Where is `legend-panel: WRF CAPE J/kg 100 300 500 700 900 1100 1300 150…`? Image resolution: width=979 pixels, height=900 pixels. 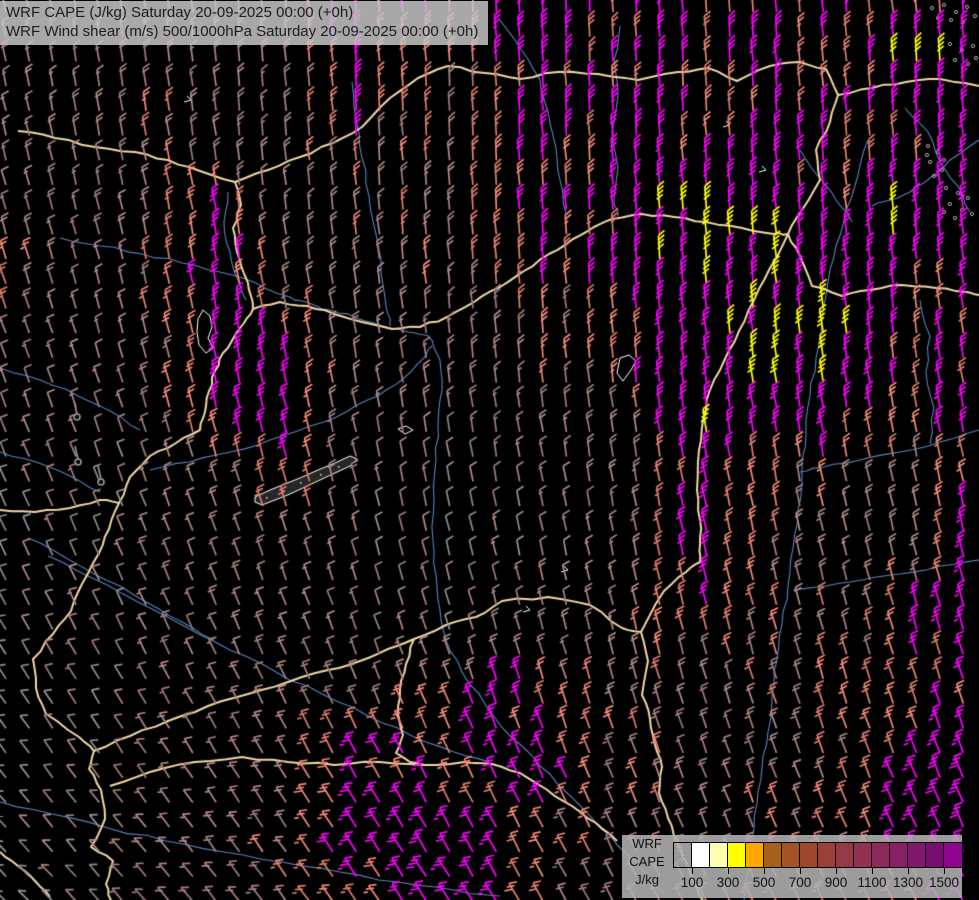 legend-panel: WRF CAPE J/kg 100 300 500 700 900 1100 1300 150… is located at coordinates (792, 866).